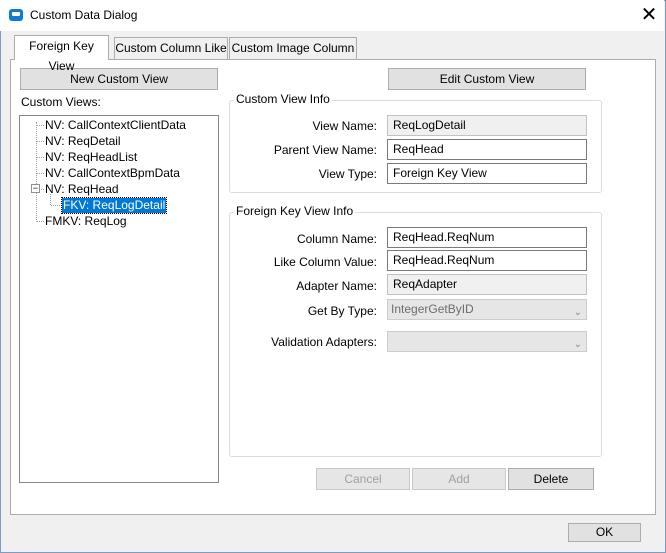 The image size is (666, 553). Describe the element at coordinates (487, 284) in the screenshot. I see `adapter-name-field: ReqAdapter` at that location.